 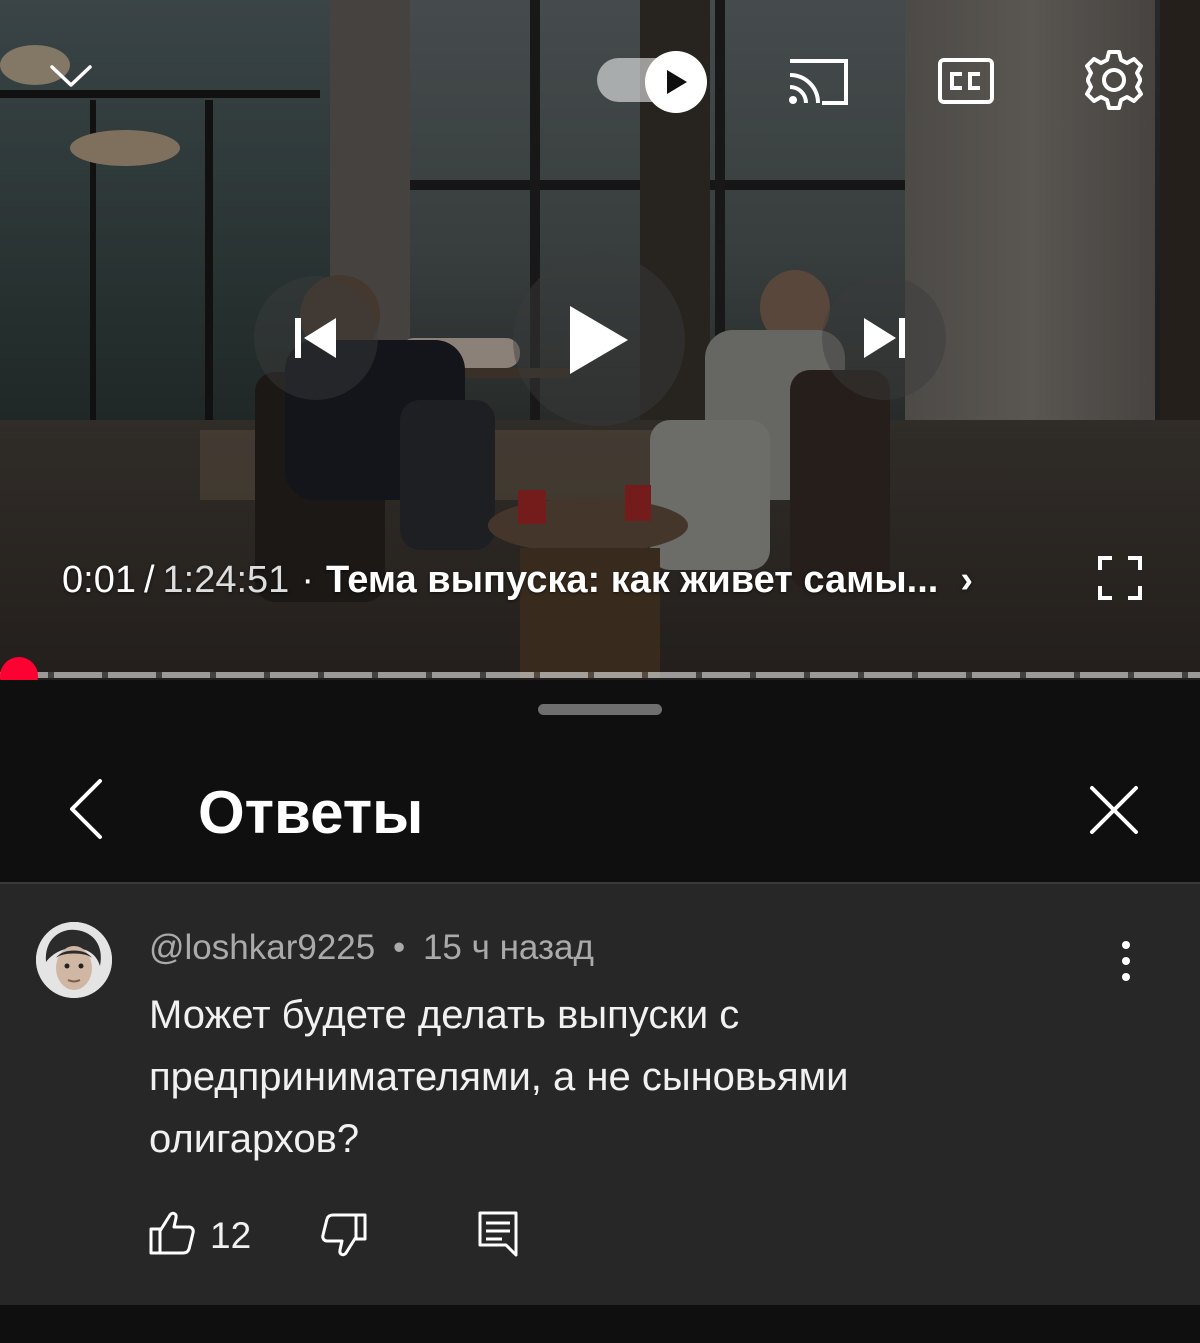 I want to click on comment-author: @loshkar9225, so click(x=262, y=947).